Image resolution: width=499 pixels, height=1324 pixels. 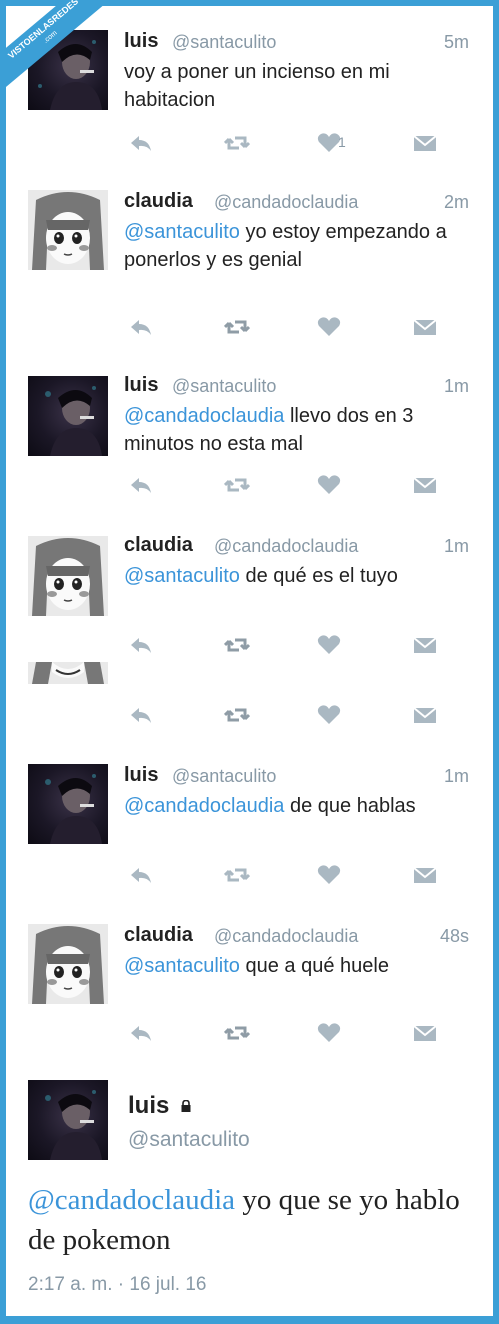 I want to click on like-icon: 1, so click(x=331, y=143).